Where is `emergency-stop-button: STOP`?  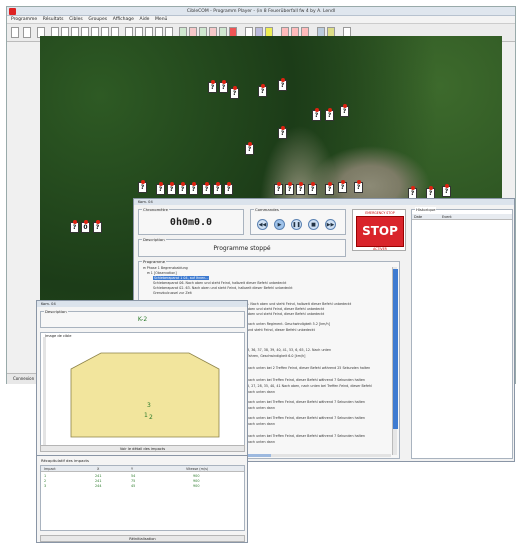 emergency-stop-button: STOP is located at coordinates (380, 231).